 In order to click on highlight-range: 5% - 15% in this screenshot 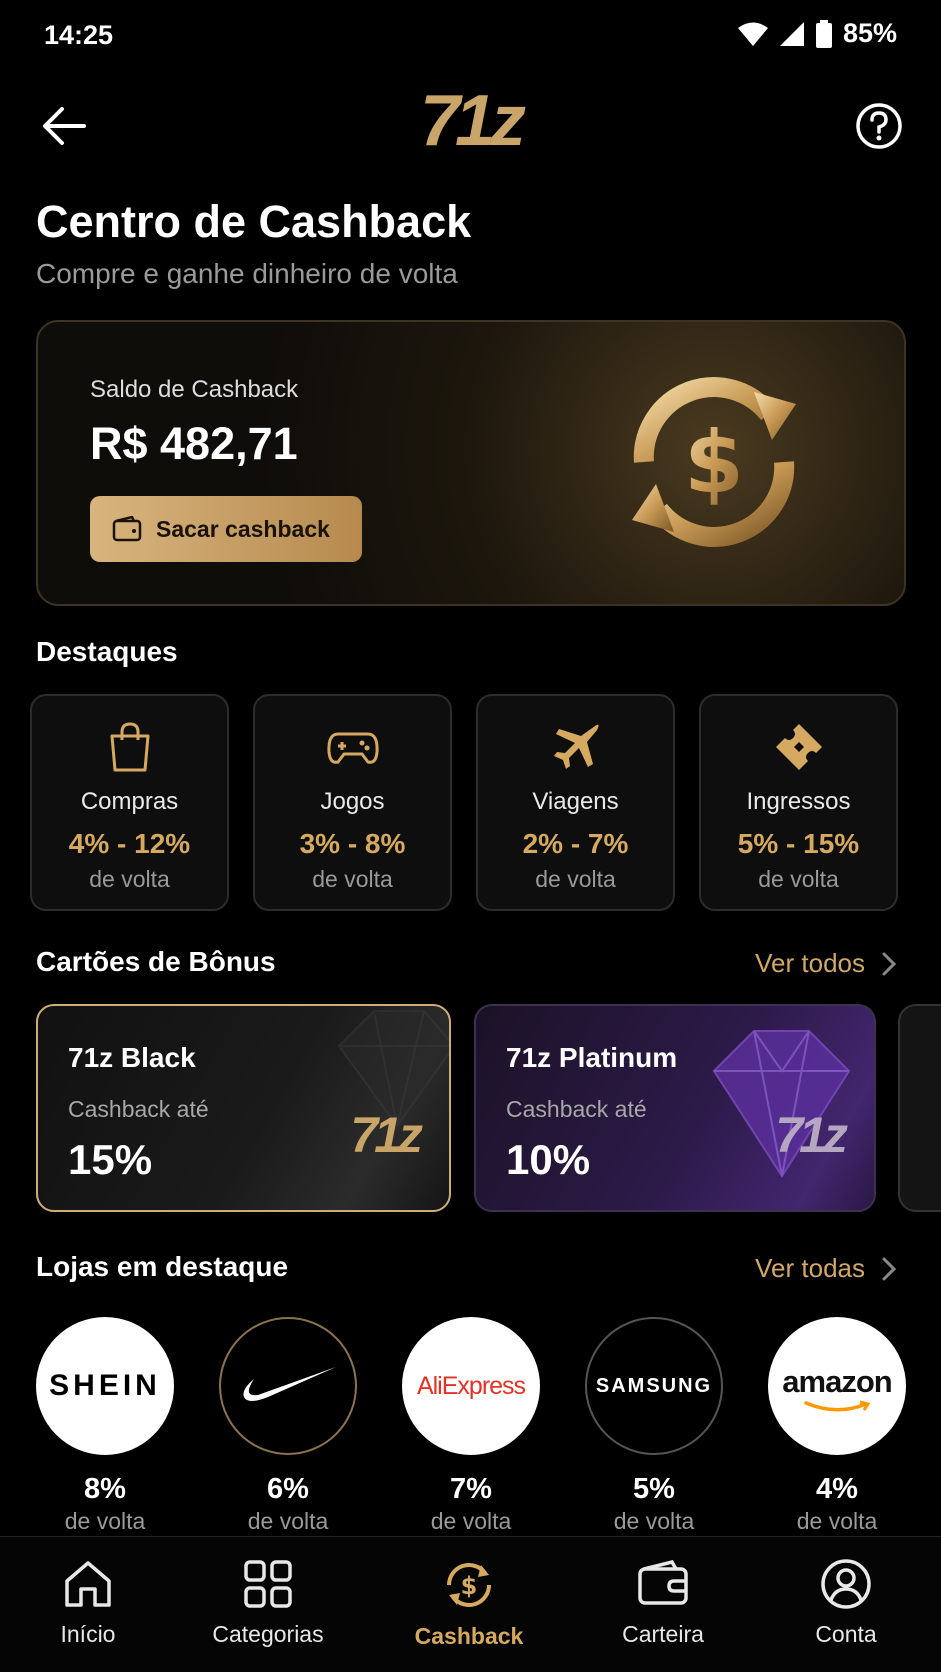, I will do `click(798, 843)`.